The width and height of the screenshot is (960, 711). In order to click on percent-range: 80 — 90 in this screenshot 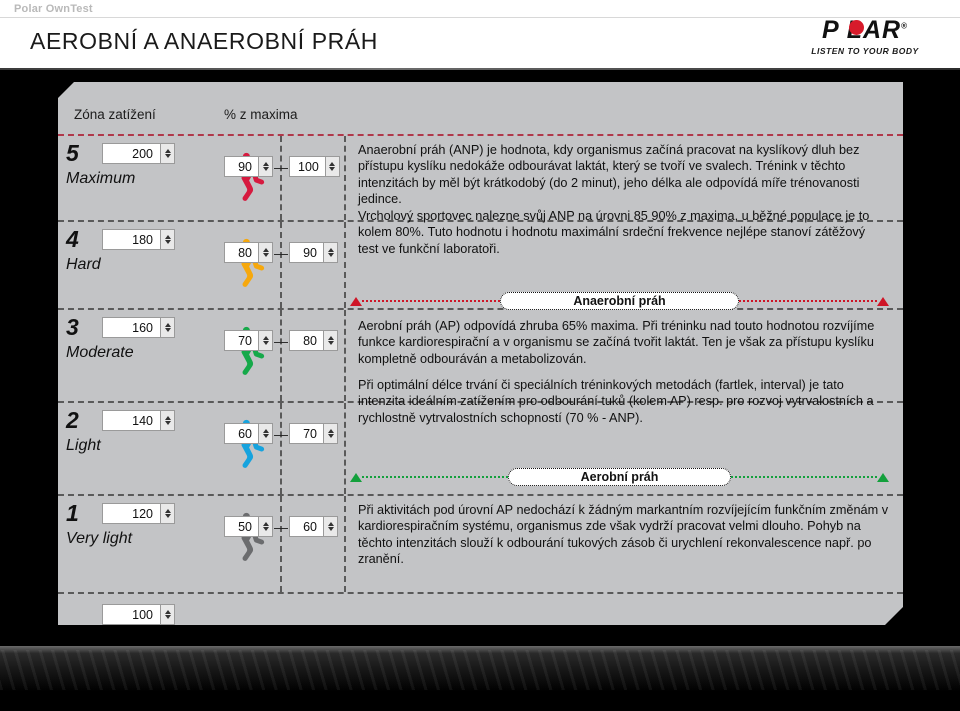, I will do `click(281, 252)`.